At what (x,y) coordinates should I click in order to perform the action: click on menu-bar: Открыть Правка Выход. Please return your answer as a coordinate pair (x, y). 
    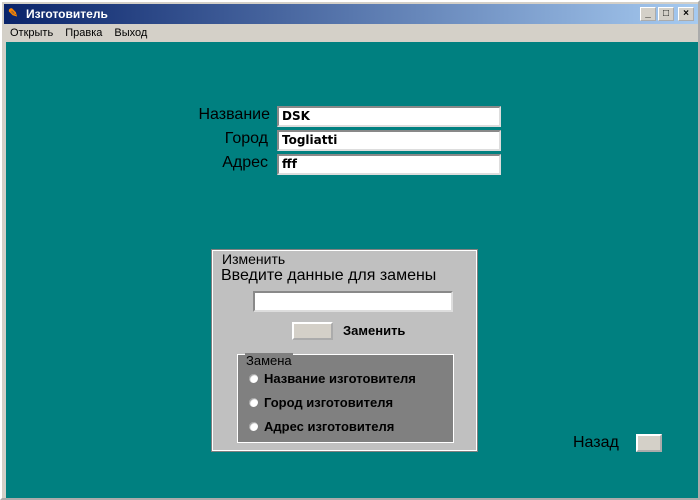
    Looking at the image, I should click on (78, 33).